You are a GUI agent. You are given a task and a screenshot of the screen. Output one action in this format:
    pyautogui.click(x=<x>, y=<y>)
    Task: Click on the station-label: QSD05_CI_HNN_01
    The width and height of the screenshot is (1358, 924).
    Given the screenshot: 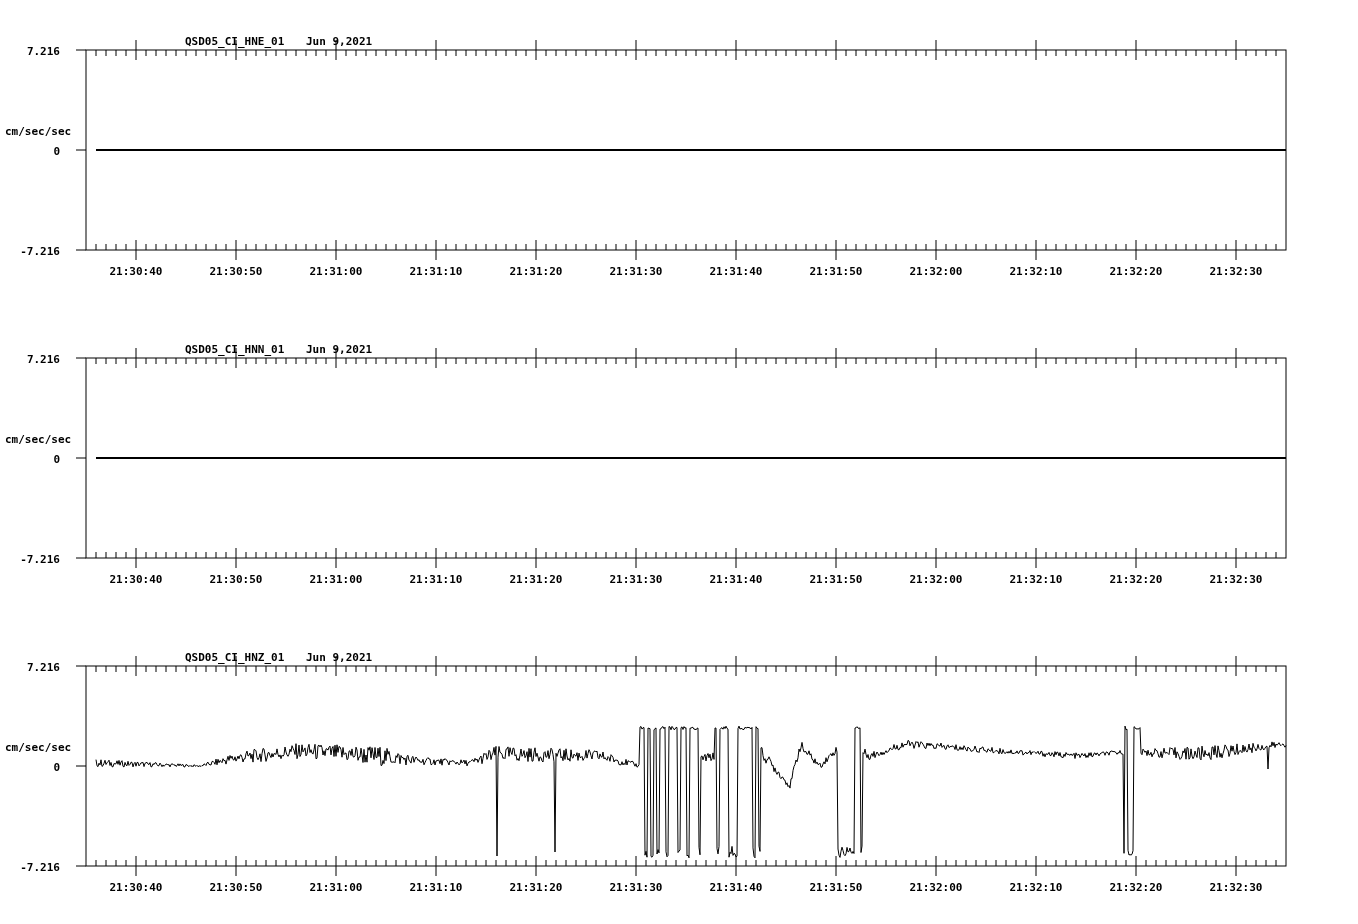 What is the action you would take?
    pyautogui.click(x=235, y=349)
    